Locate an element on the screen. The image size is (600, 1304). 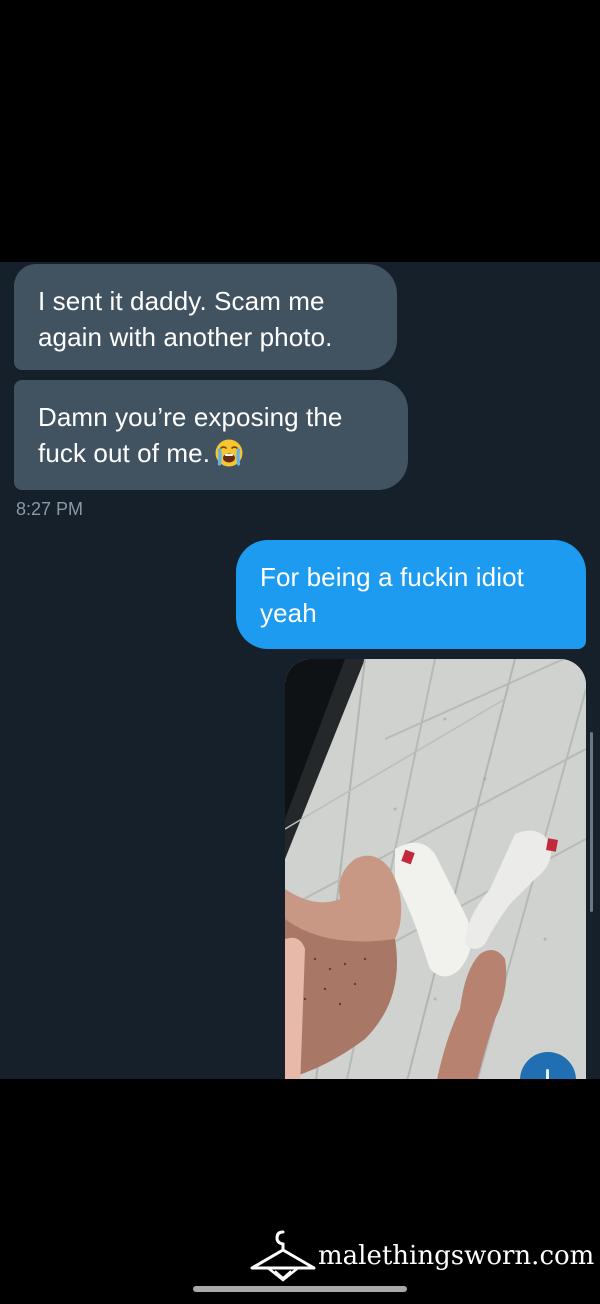
watermark-text: malethingsworn.com is located at coordinates (456, 1256).